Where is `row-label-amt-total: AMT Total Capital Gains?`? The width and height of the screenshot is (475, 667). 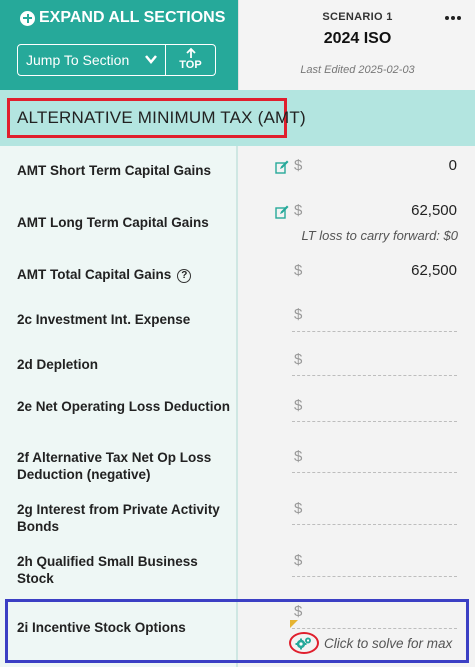 row-label-amt-total: AMT Total Capital Gains? is located at coordinates (124, 274).